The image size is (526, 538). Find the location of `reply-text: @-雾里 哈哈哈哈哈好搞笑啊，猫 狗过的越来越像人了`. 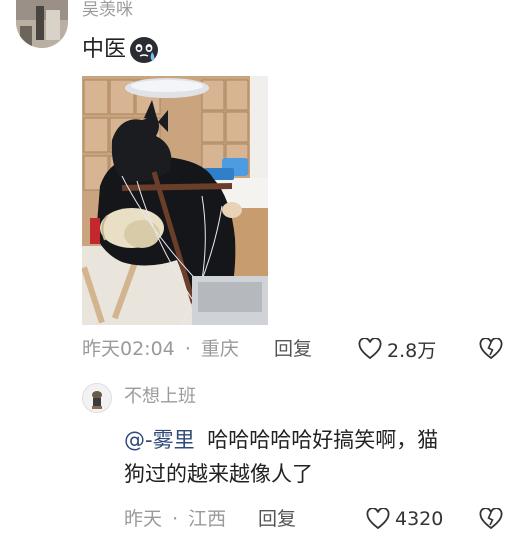

reply-text: @-雾里 哈哈哈哈哈好搞笑啊，猫 狗过的越来越像人了 is located at coordinates (319, 457).